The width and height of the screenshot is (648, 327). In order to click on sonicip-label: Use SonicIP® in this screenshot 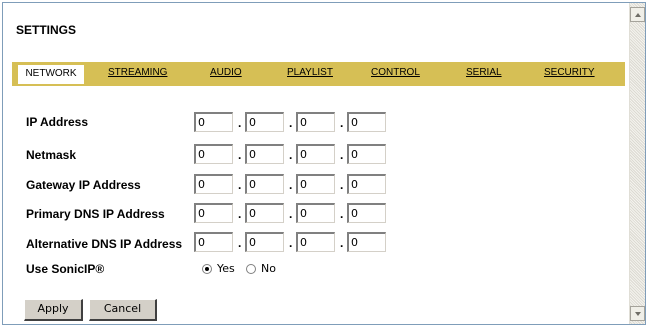, I will do `click(65, 269)`.